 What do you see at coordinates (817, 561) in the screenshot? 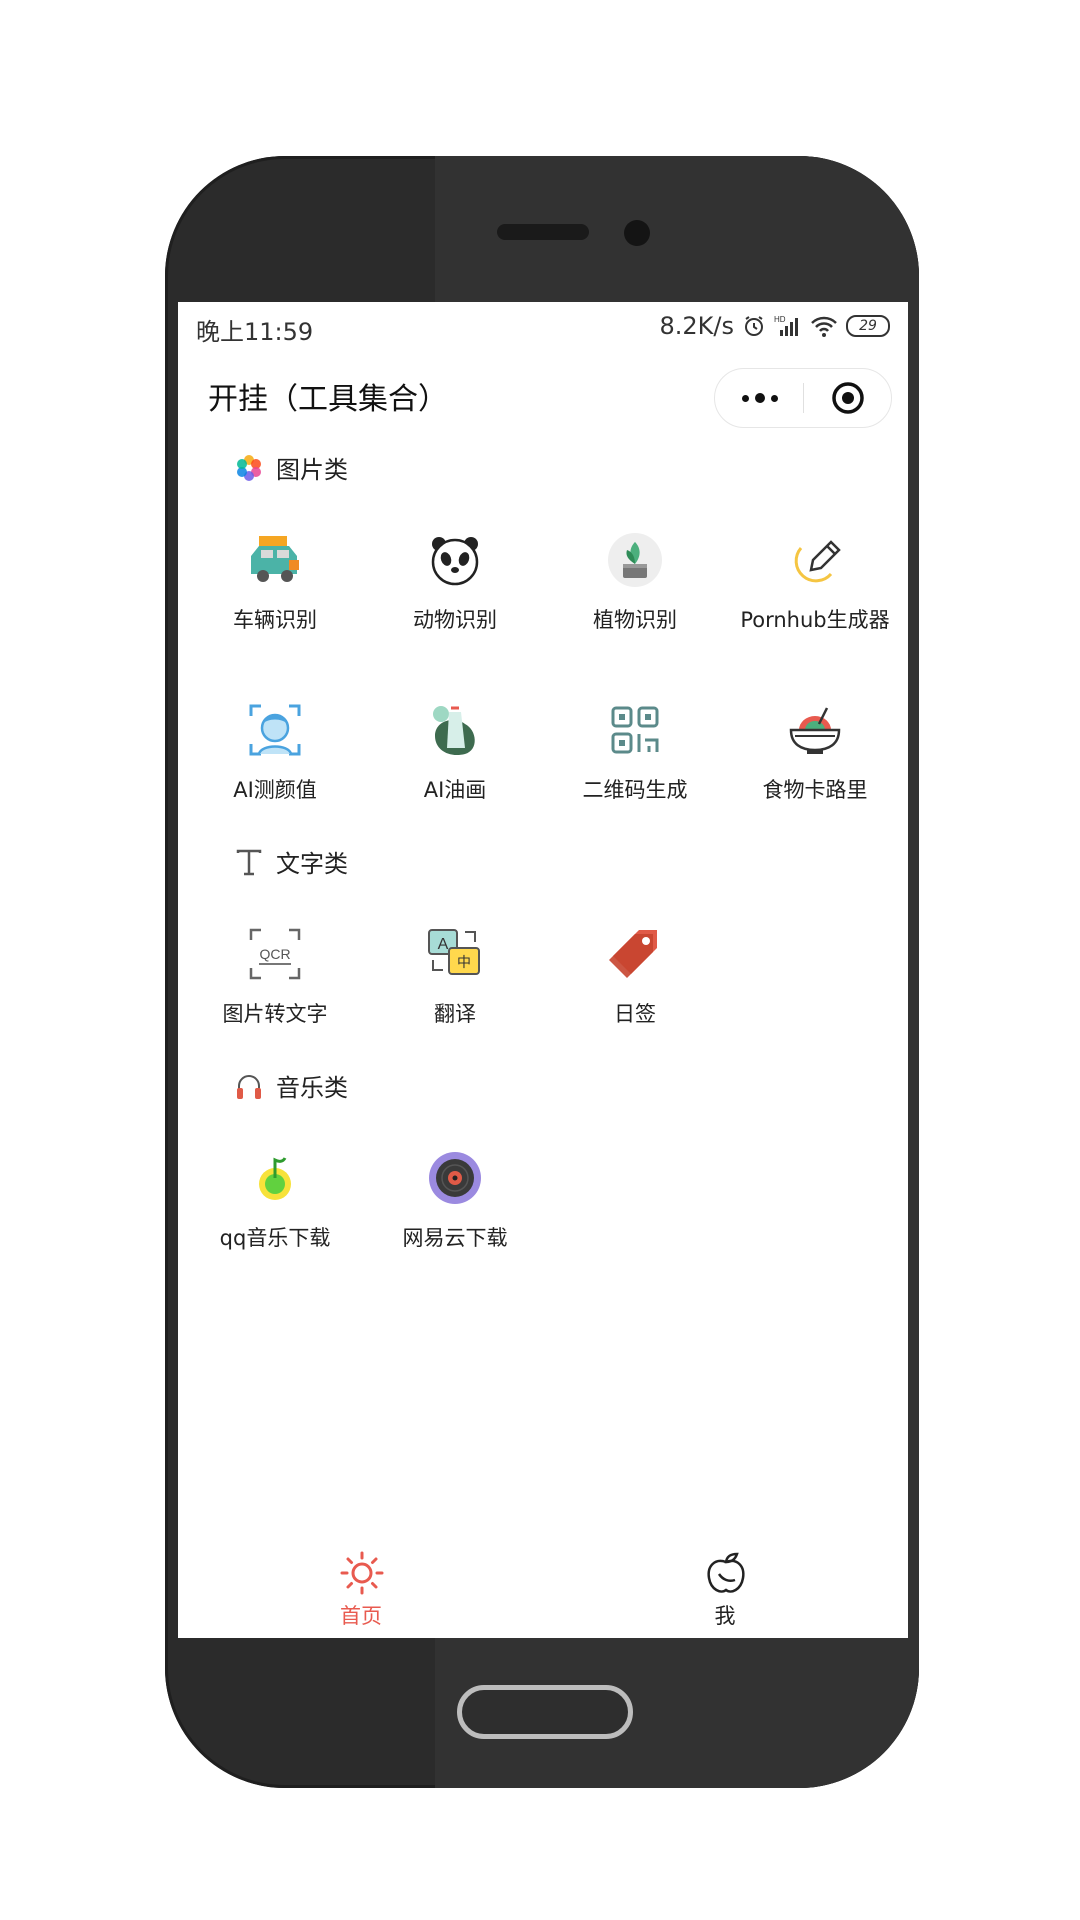
I see `pen-icon` at bounding box center [817, 561].